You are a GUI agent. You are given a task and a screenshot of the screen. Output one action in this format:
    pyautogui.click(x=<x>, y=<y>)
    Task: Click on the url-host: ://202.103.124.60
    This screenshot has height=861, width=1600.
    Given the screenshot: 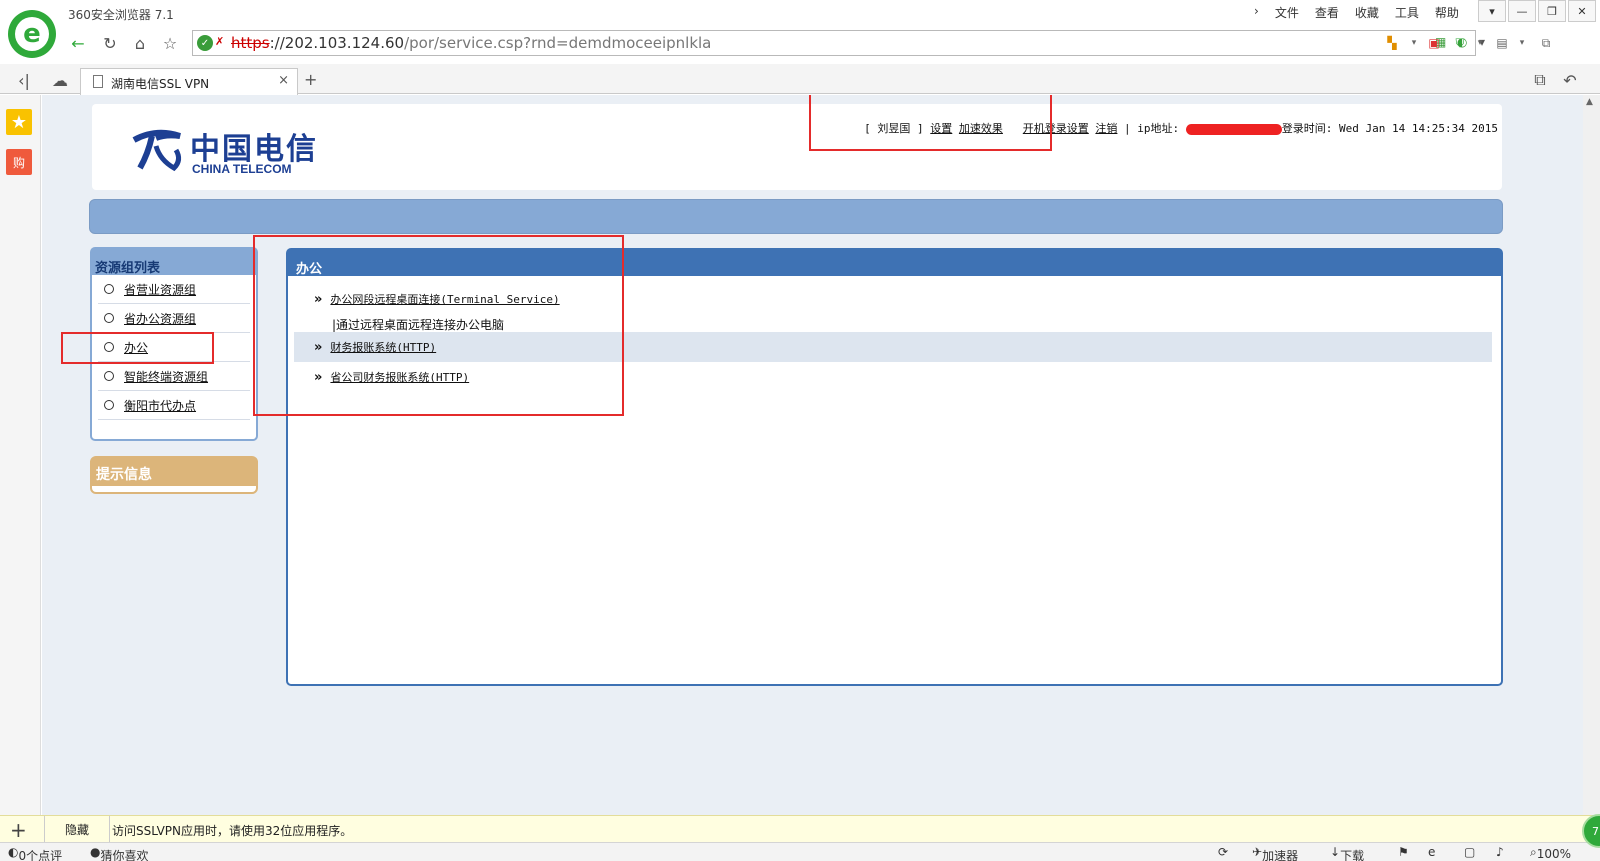 What is the action you would take?
    pyautogui.click(x=337, y=43)
    